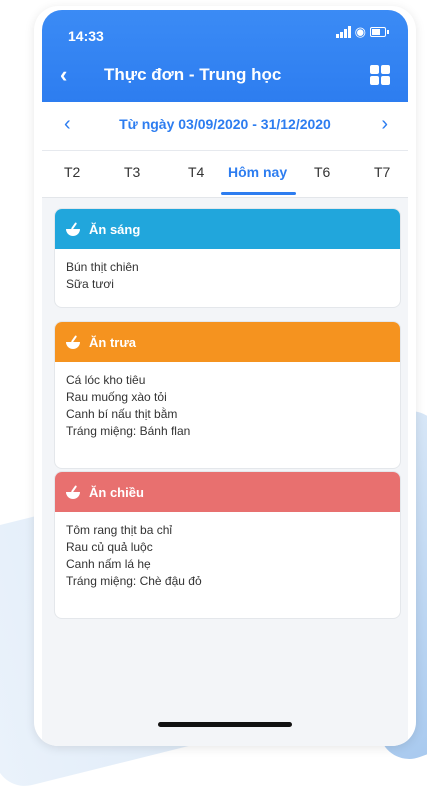  Describe the element at coordinates (109, 547) in the screenshot. I see `meal-item: Rau củ quả luộc` at that location.